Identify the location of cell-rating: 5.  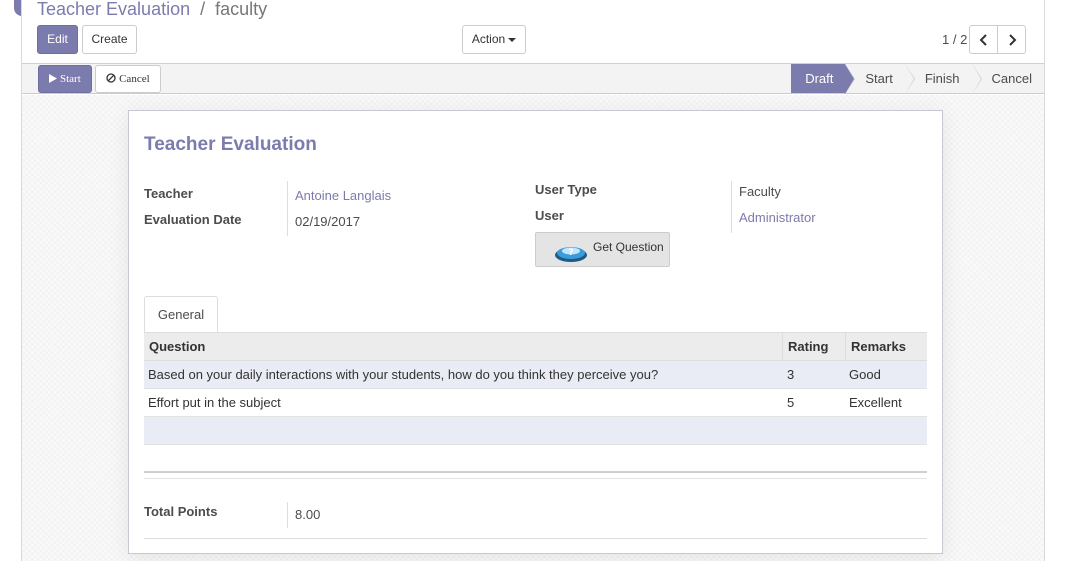
(791, 402).